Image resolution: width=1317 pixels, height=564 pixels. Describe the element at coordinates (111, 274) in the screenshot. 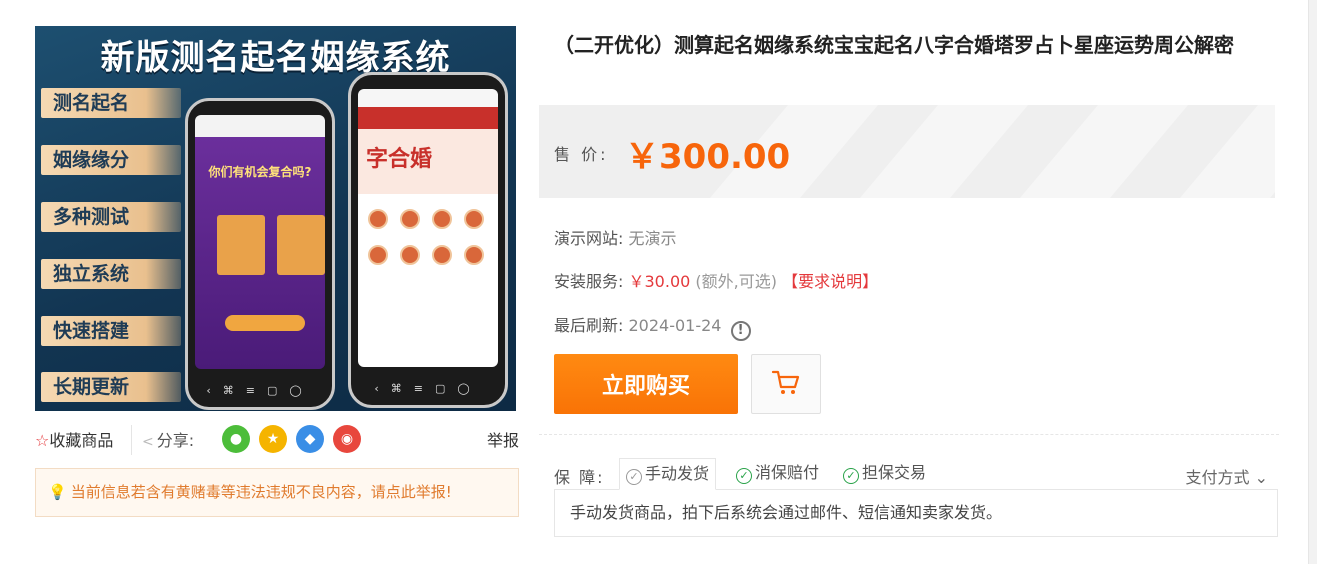

I see `feature-tag: 独立系统` at that location.